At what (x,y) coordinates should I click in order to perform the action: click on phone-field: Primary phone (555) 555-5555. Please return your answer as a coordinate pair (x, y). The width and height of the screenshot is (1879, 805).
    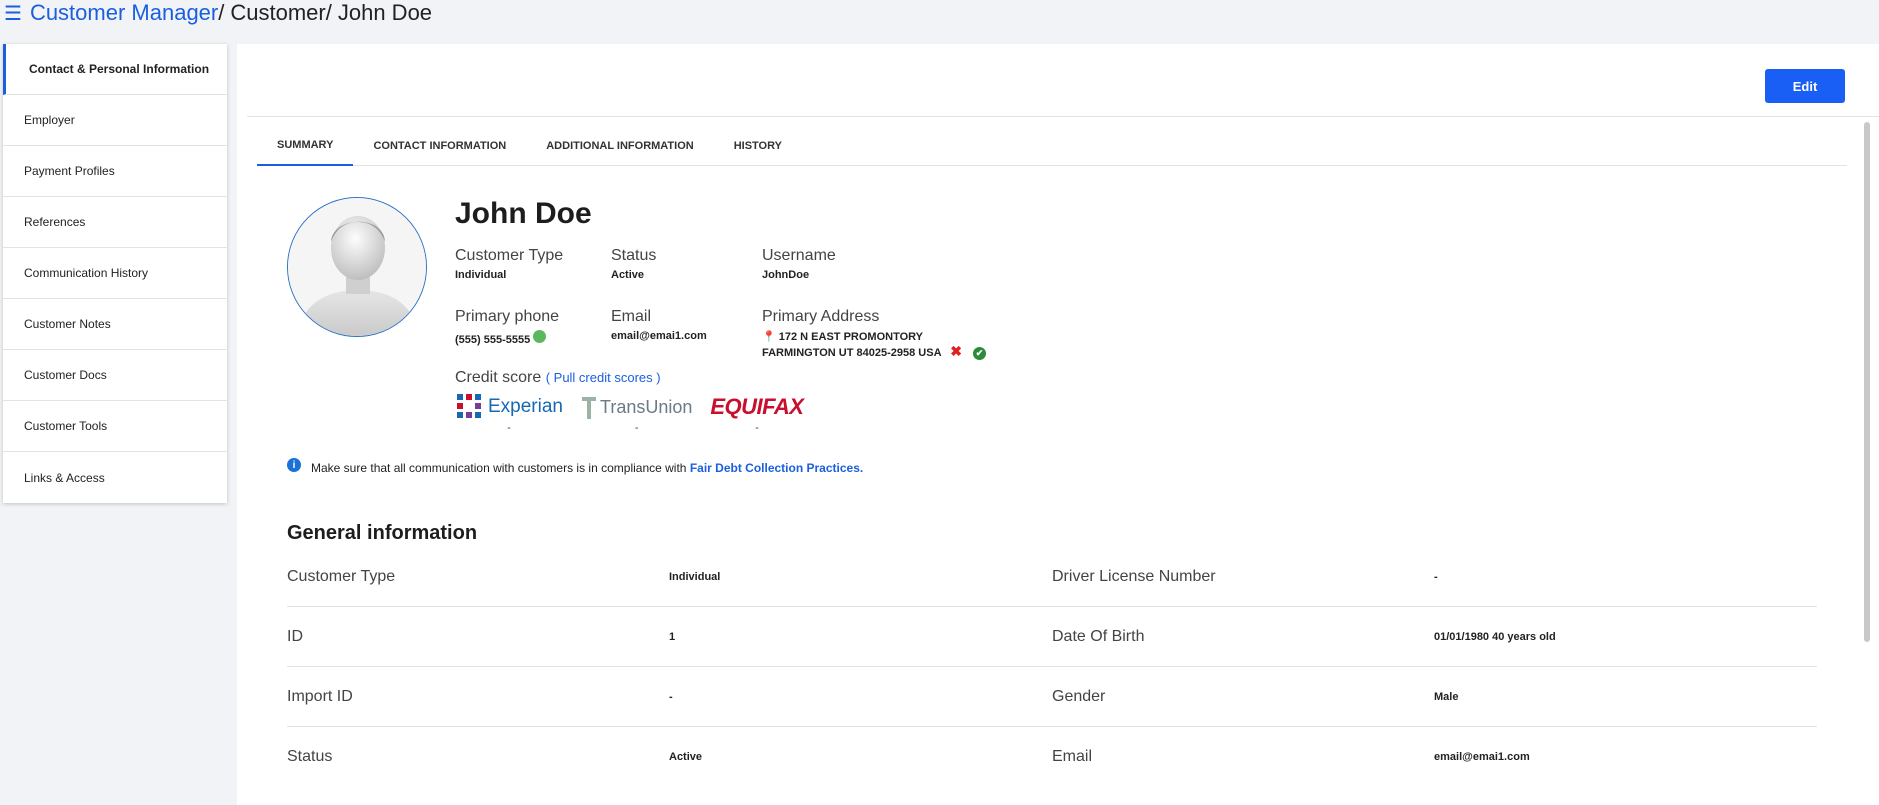
    Looking at the image, I should click on (507, 327).